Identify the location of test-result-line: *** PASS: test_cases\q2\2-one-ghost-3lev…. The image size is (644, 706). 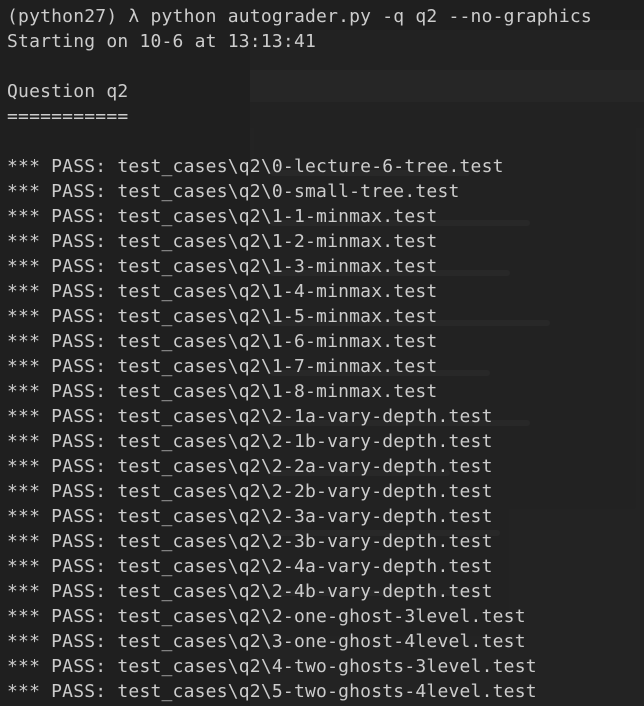
(266, 616).